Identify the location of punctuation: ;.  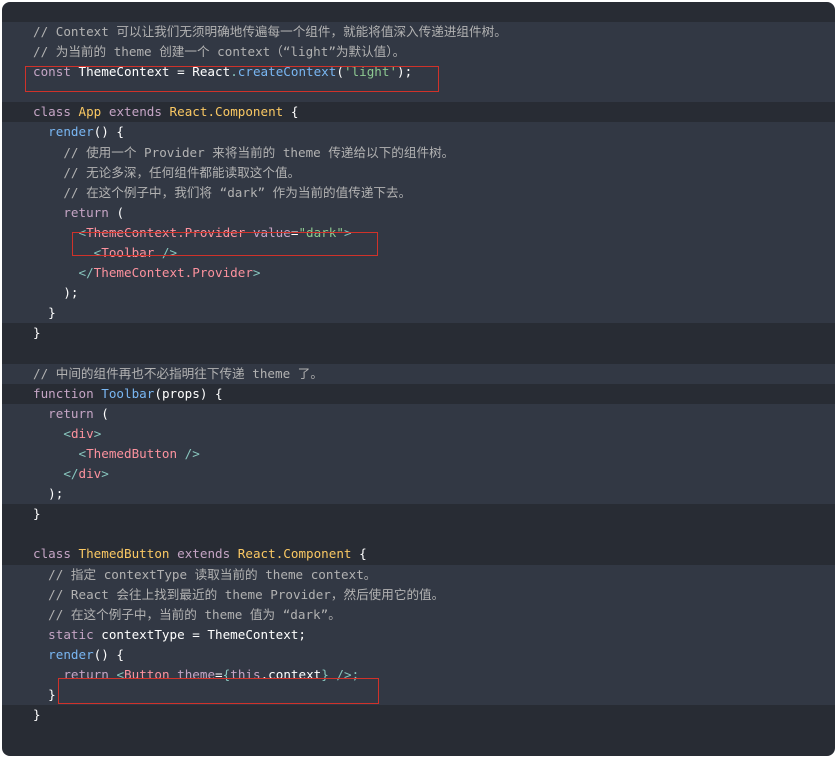
(302, 634).